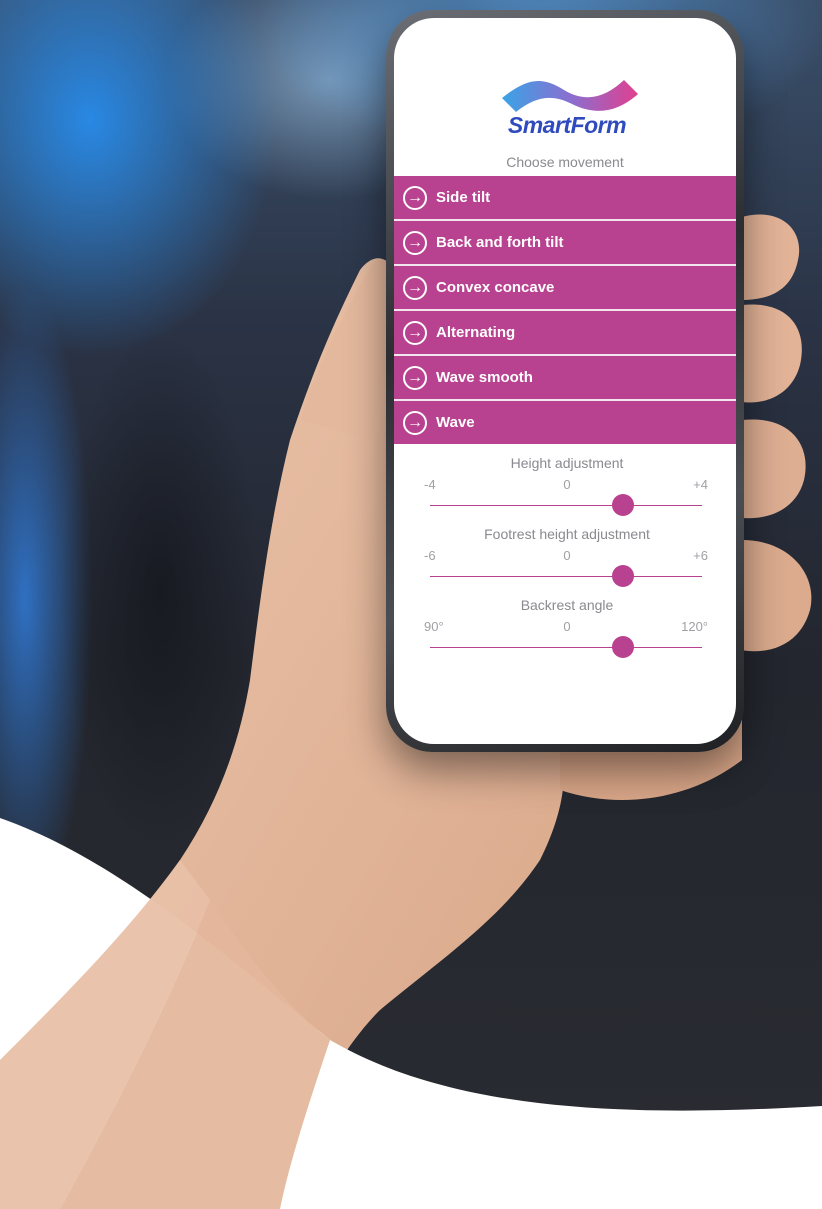 The width and height of the screenshot is (822, 1209). I want to click on menu-item-label: Back and forth tilt, so click(500, 242).